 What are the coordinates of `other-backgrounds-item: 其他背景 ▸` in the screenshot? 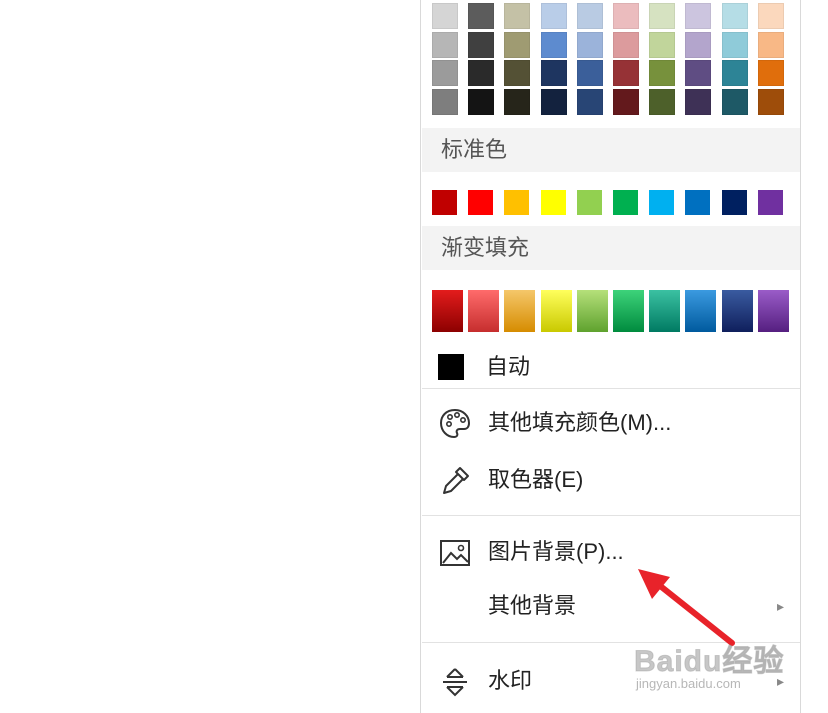 It's located at (611, 606).